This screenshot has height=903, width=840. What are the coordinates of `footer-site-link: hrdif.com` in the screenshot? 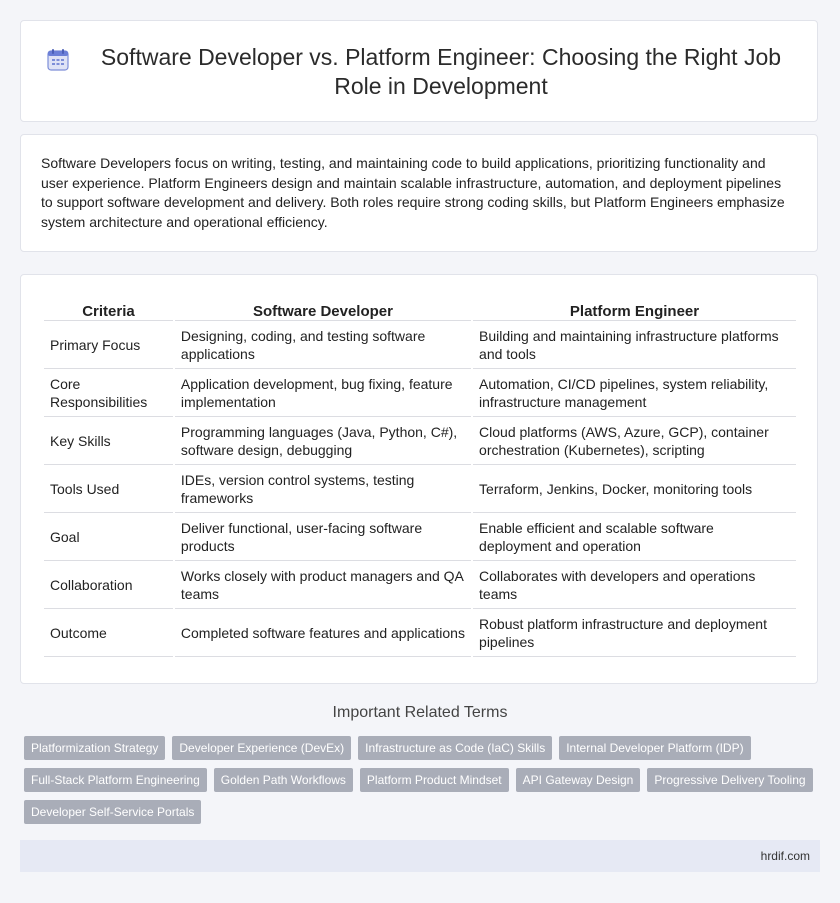 It's located at (785, 856).